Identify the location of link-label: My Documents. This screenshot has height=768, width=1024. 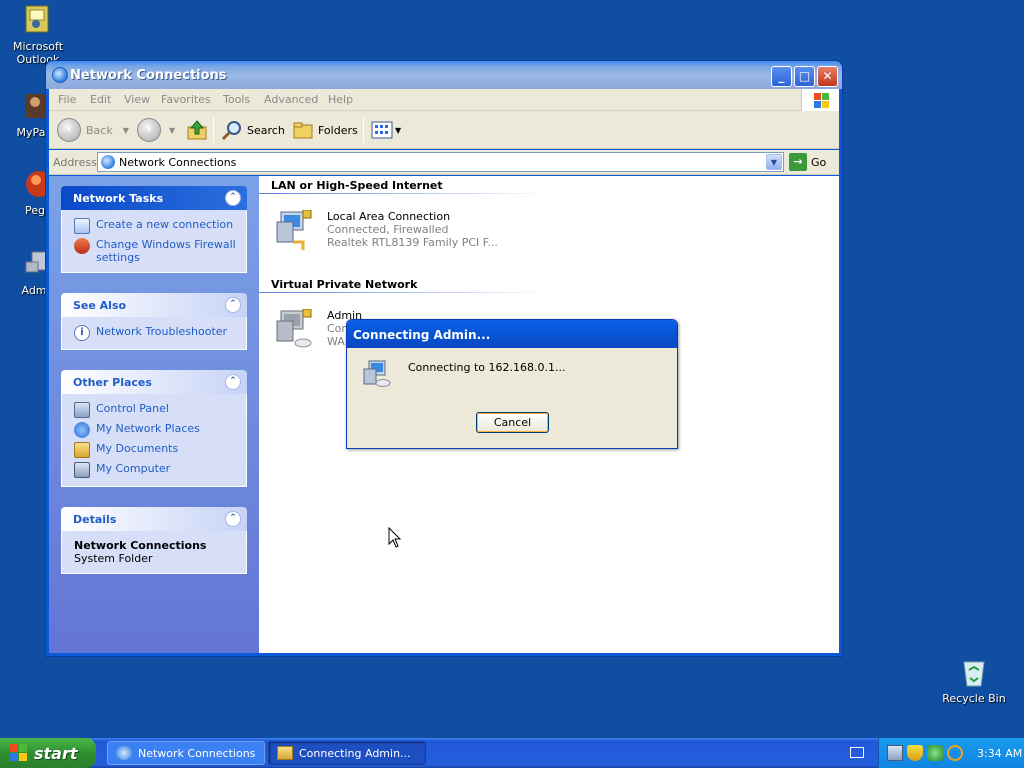
(137, 448).